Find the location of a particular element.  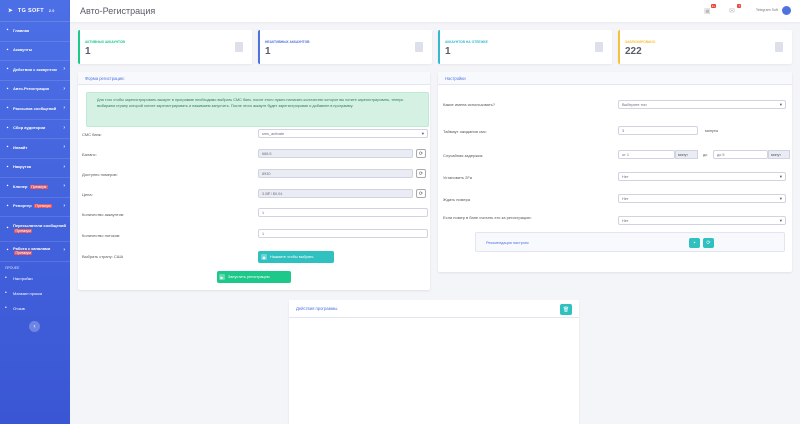

page-title: Авто-Регистрация is located at coordinates (118, 11).